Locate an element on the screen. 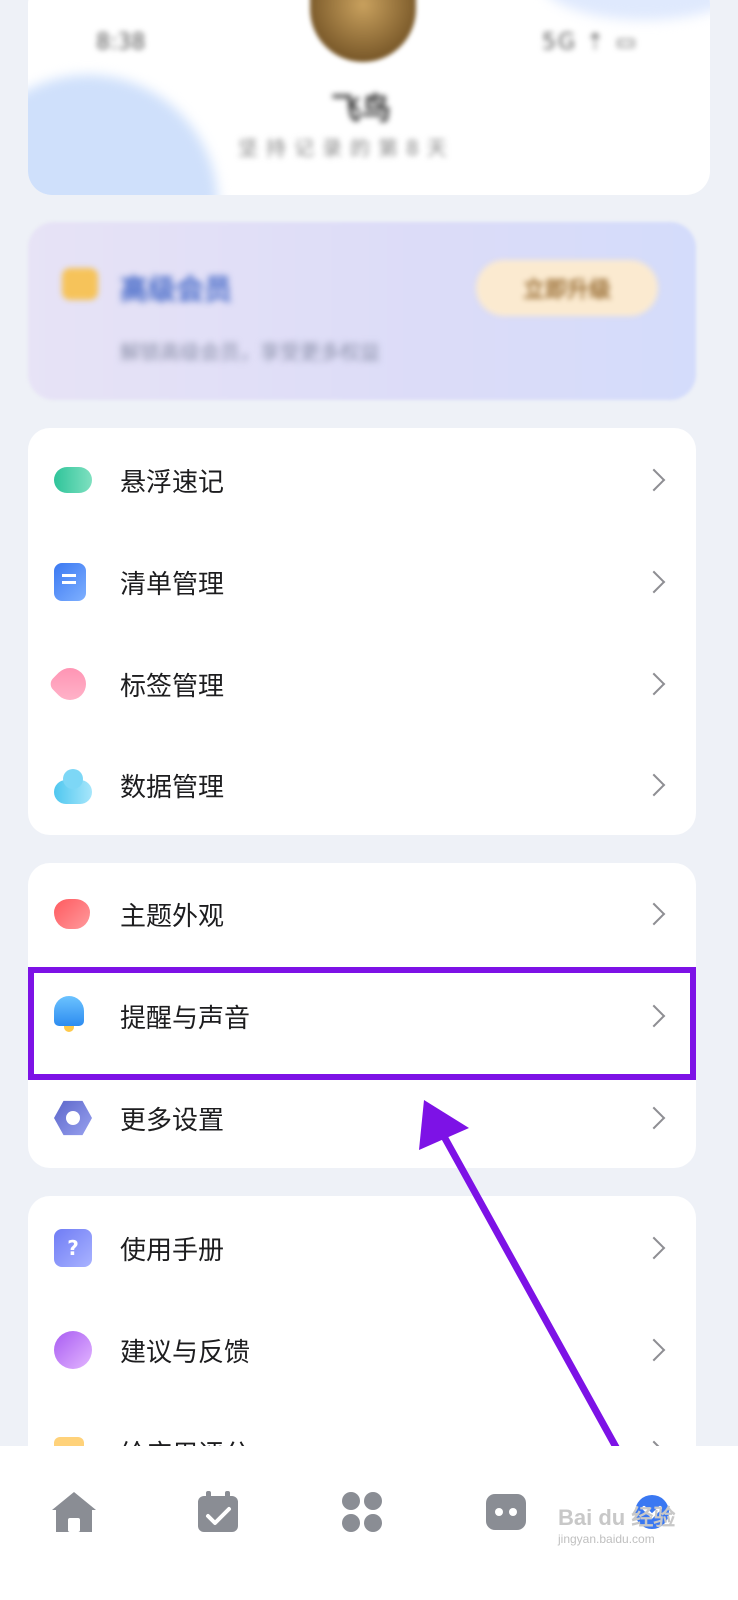 This screenshot has height=1600, width=738. settings-row-manual: ? 使用手册 is located at coordinates (362, 1248).